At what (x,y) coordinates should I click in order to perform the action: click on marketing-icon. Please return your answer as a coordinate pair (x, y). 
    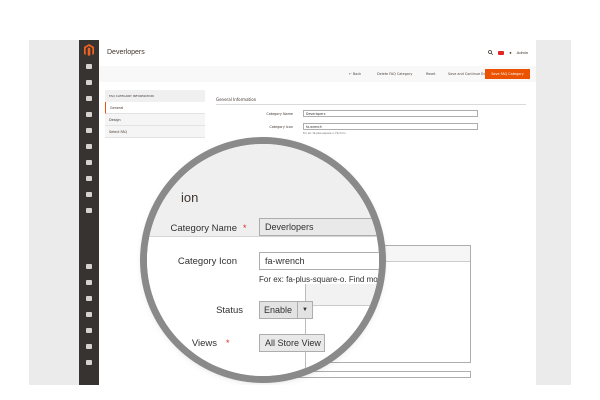
    Looking at the image, I should click on (89, 130).